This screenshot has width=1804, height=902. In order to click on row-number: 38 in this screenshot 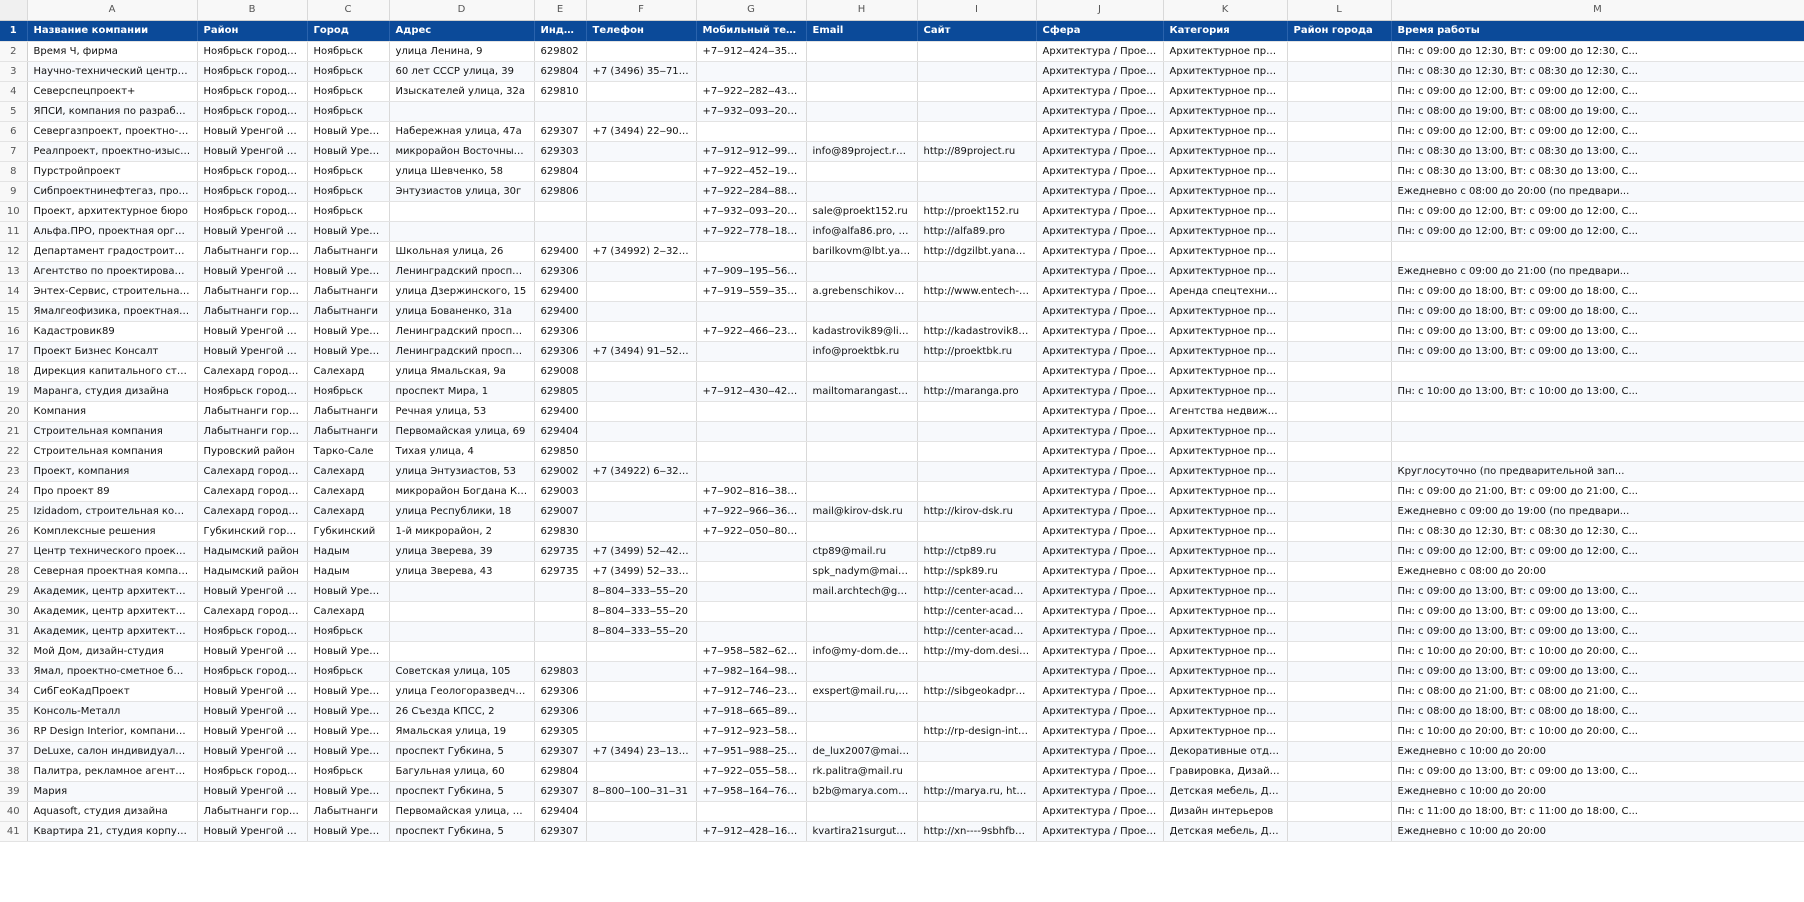, I will do `click(14, 771)`.